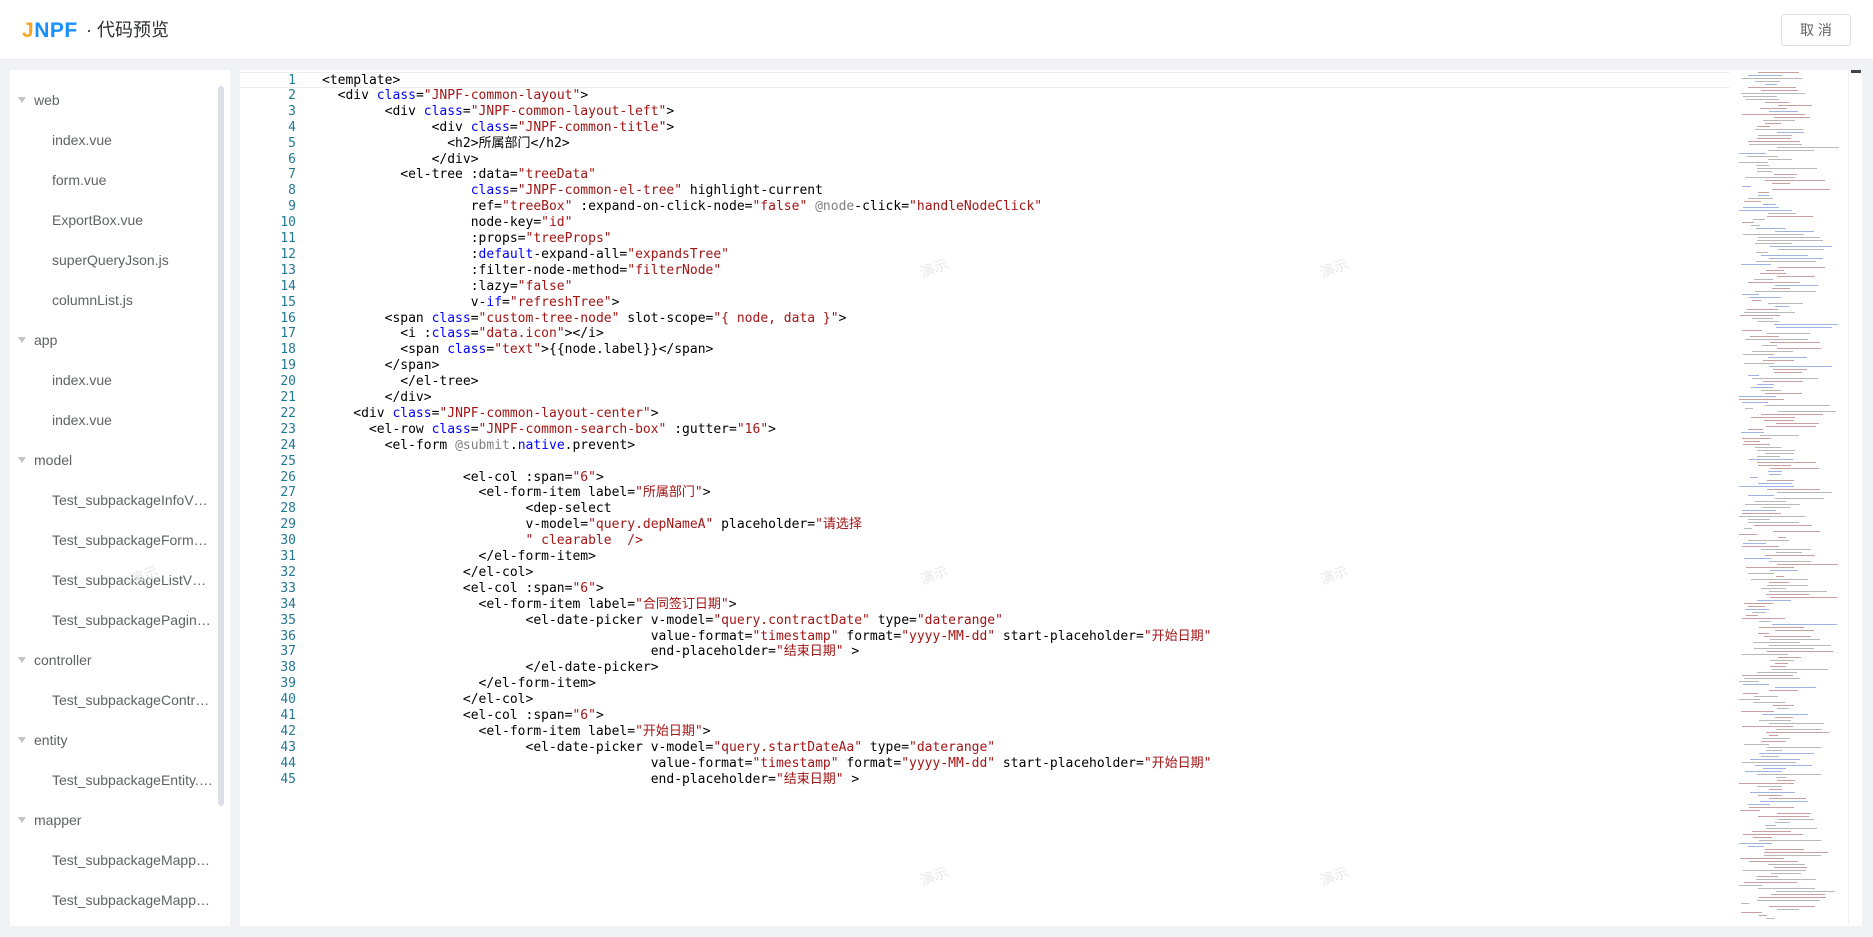 Image resolution: width=1873 pixels, height=937 pixels. Describe the element at coordinates (985, 96) in the screenshot. I see `code-line: 2 <div class="JNPF-common-layout">` at that location.